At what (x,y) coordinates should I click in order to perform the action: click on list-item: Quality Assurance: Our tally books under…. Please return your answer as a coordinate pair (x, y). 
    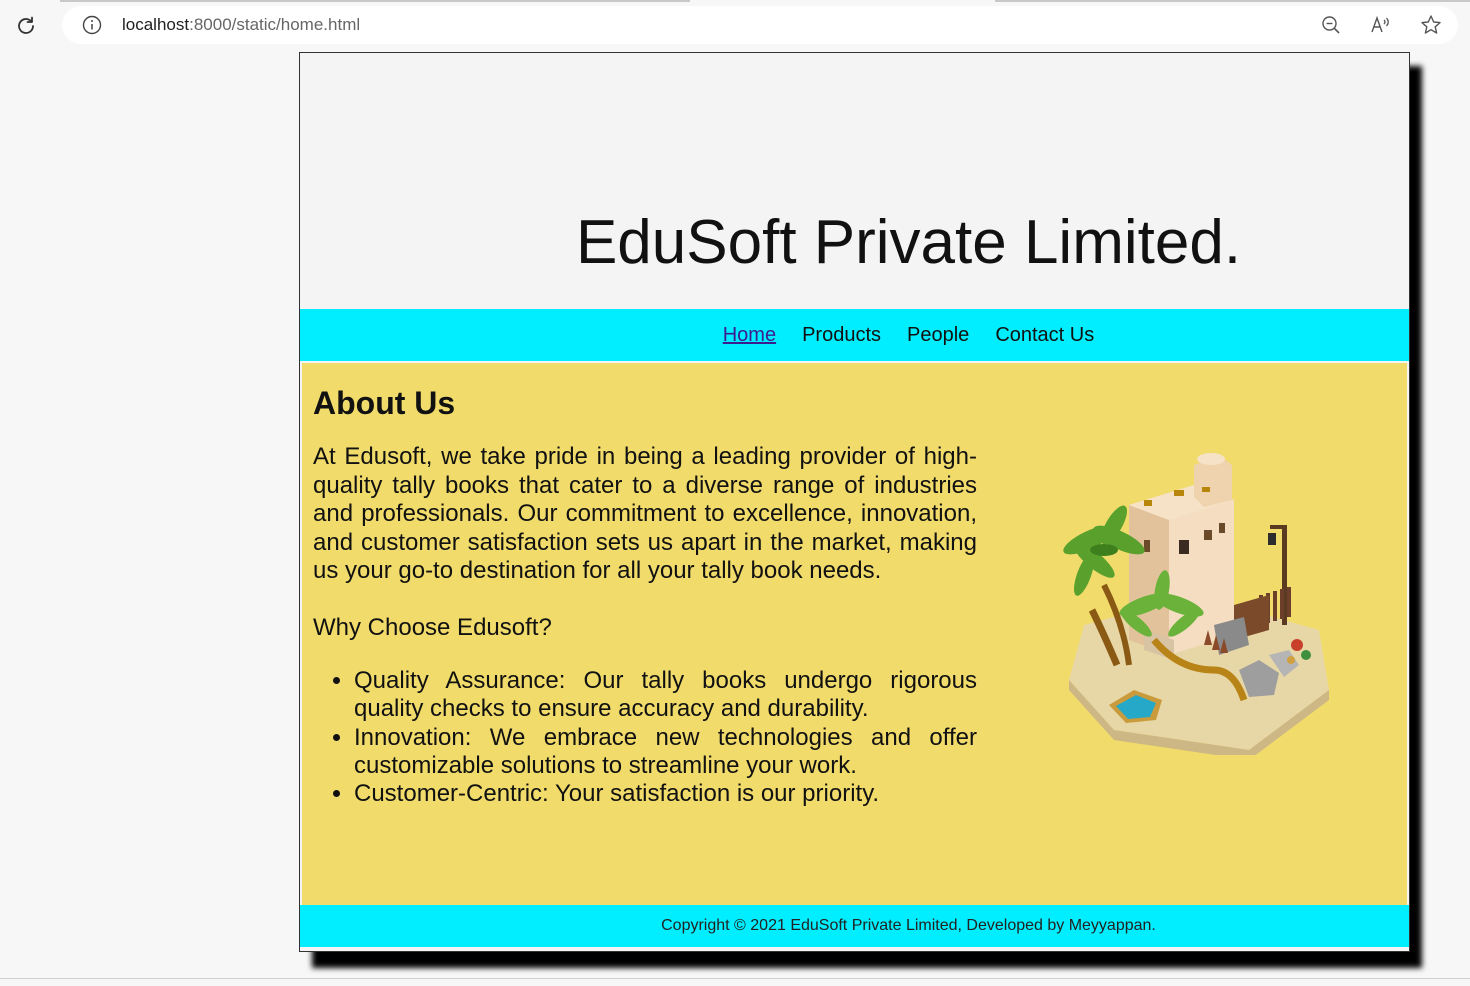
    Looking at the image, I should click on (665, 695).